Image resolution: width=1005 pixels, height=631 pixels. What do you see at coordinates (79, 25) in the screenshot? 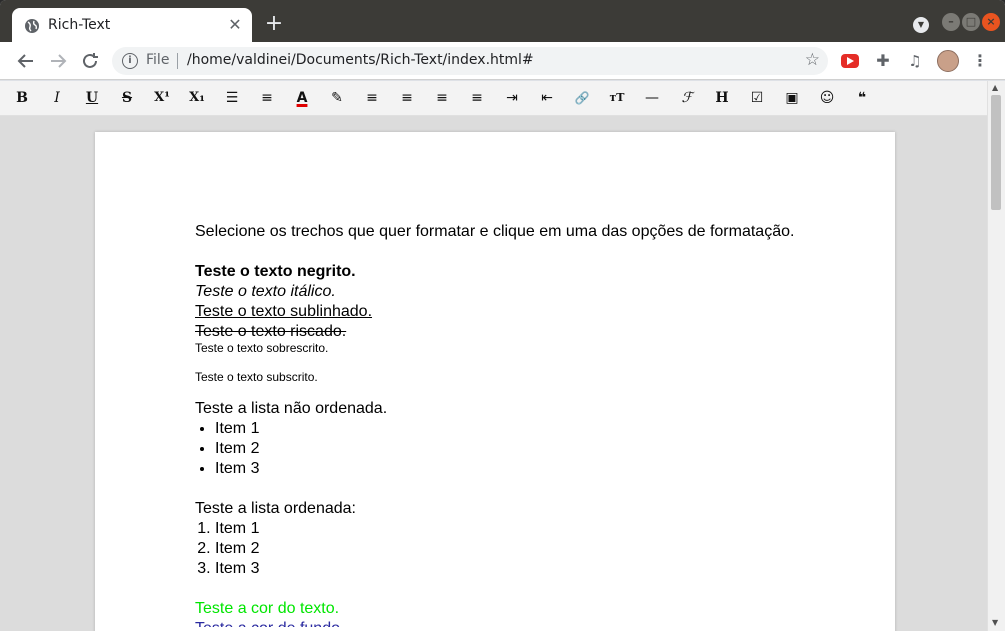
I see `tab-title: Rich-Text` at bounding box center [79, 25].